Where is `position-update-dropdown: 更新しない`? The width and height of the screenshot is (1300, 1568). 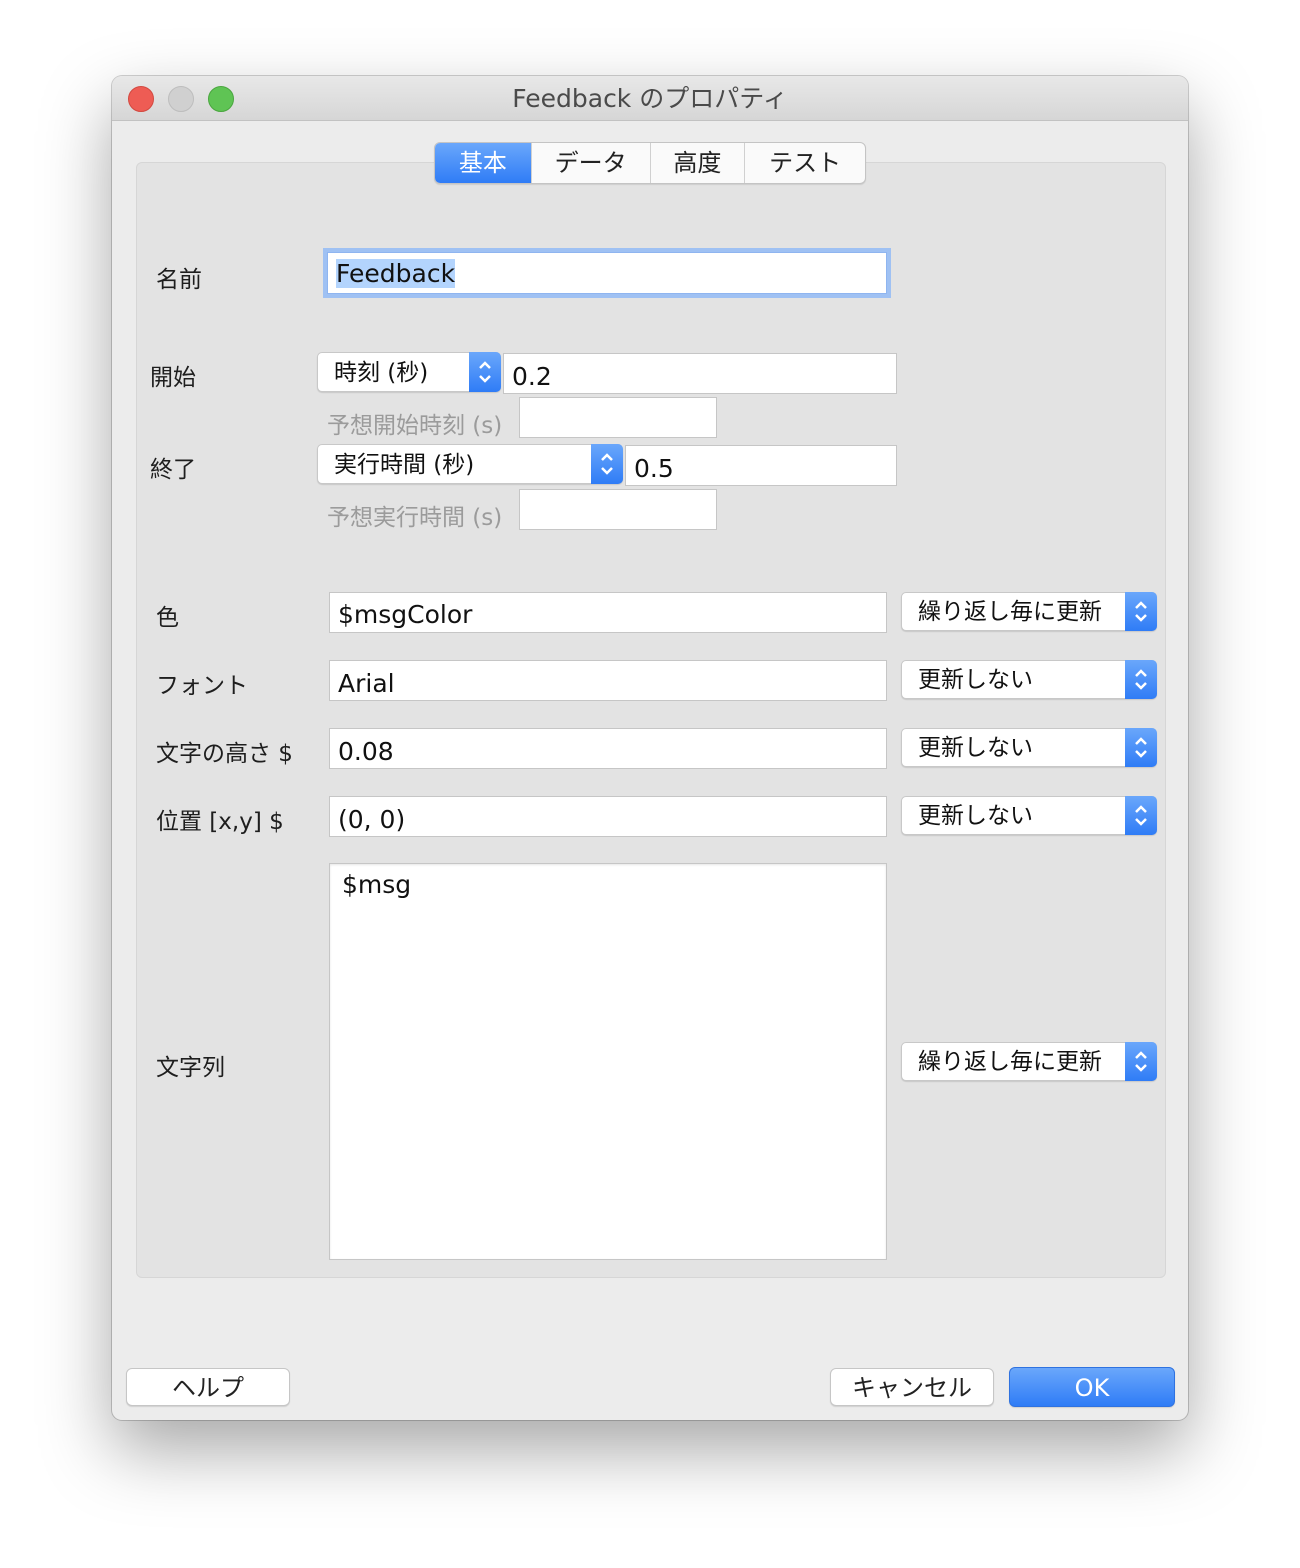 position-update-dropdown: 更新しない is located at coordinates (1029, 815).